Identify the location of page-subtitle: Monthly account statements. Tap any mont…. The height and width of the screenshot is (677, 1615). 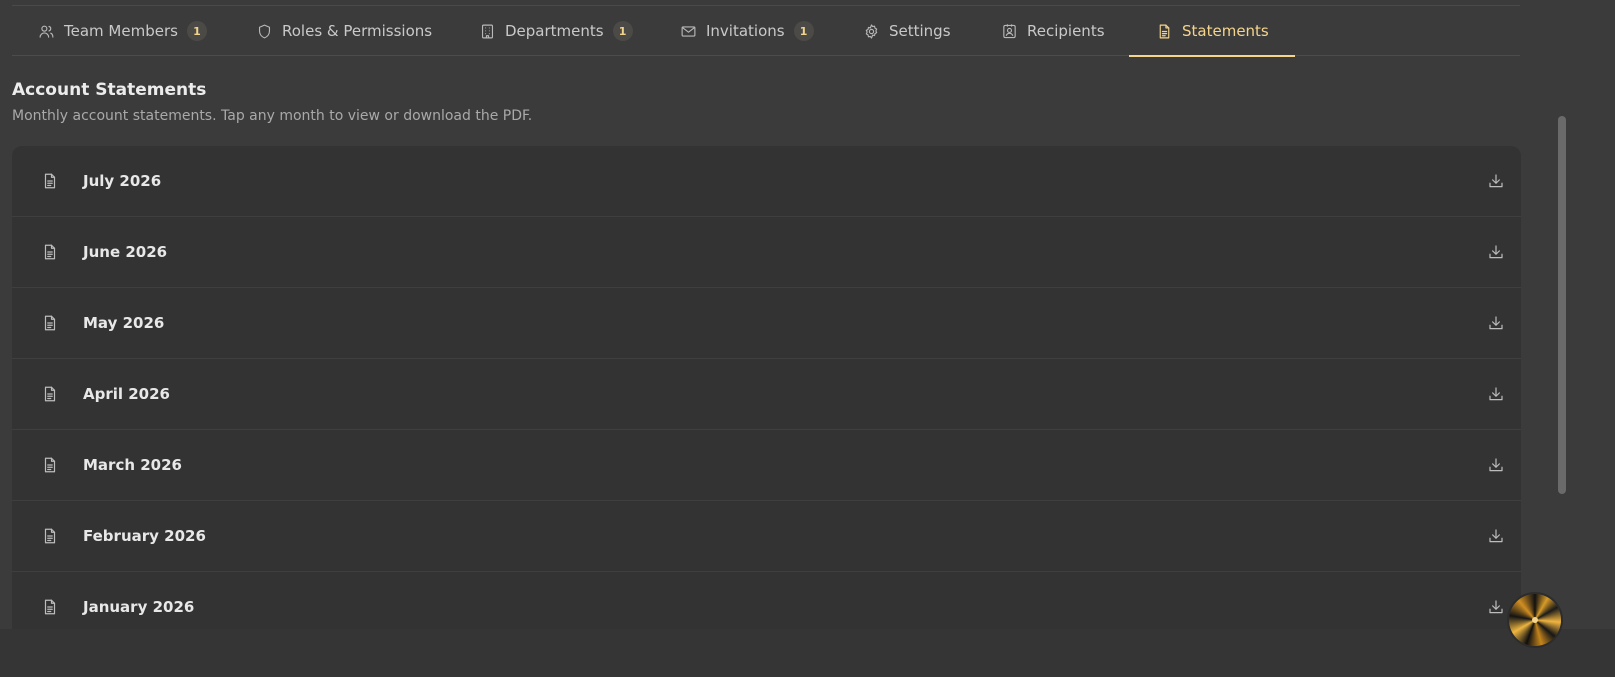
(272, 116).